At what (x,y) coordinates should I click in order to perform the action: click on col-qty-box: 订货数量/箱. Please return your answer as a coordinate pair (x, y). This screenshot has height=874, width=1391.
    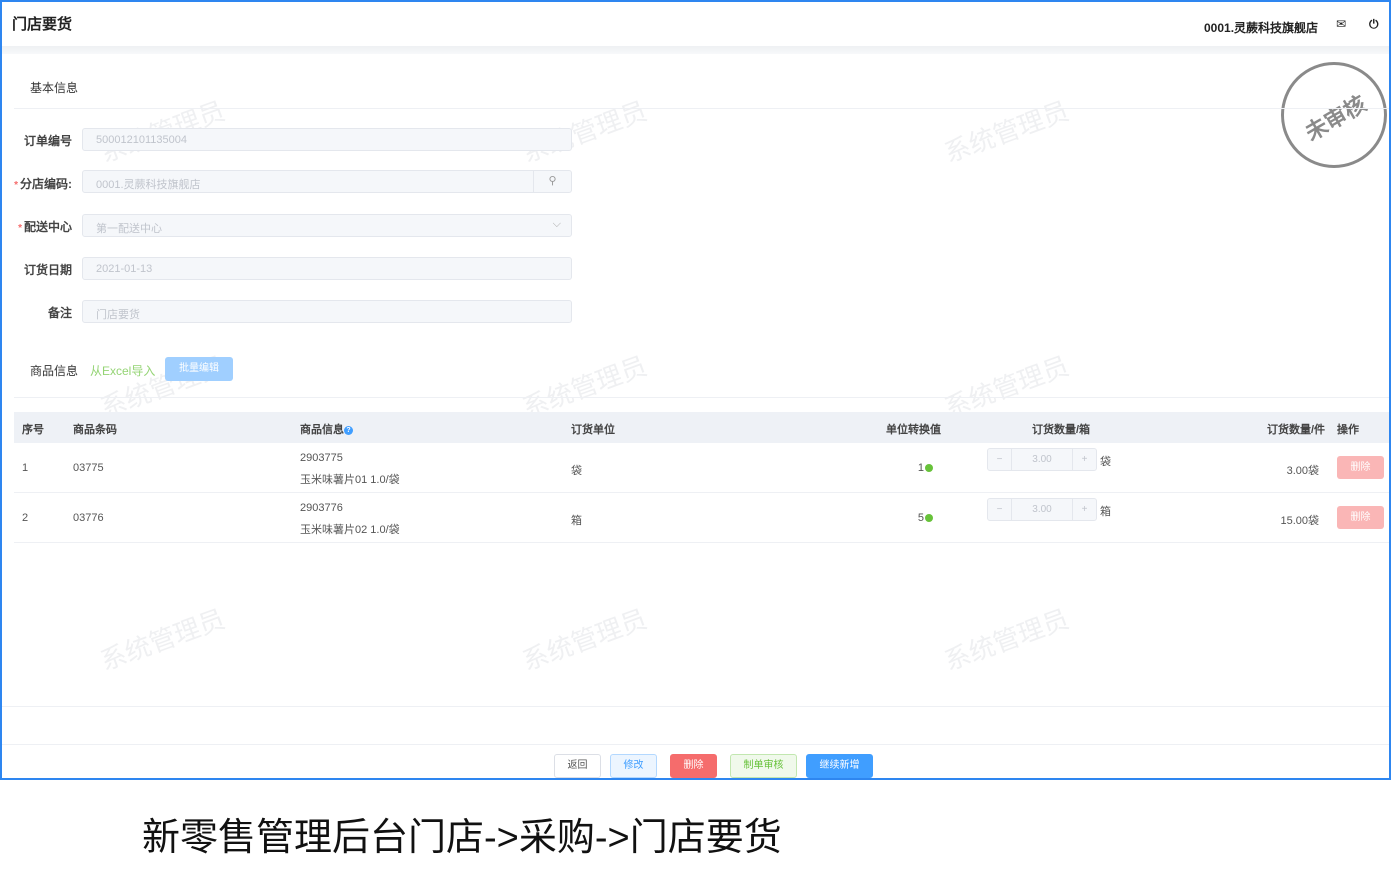
    Looking at the image, I should click on (1061, 430).